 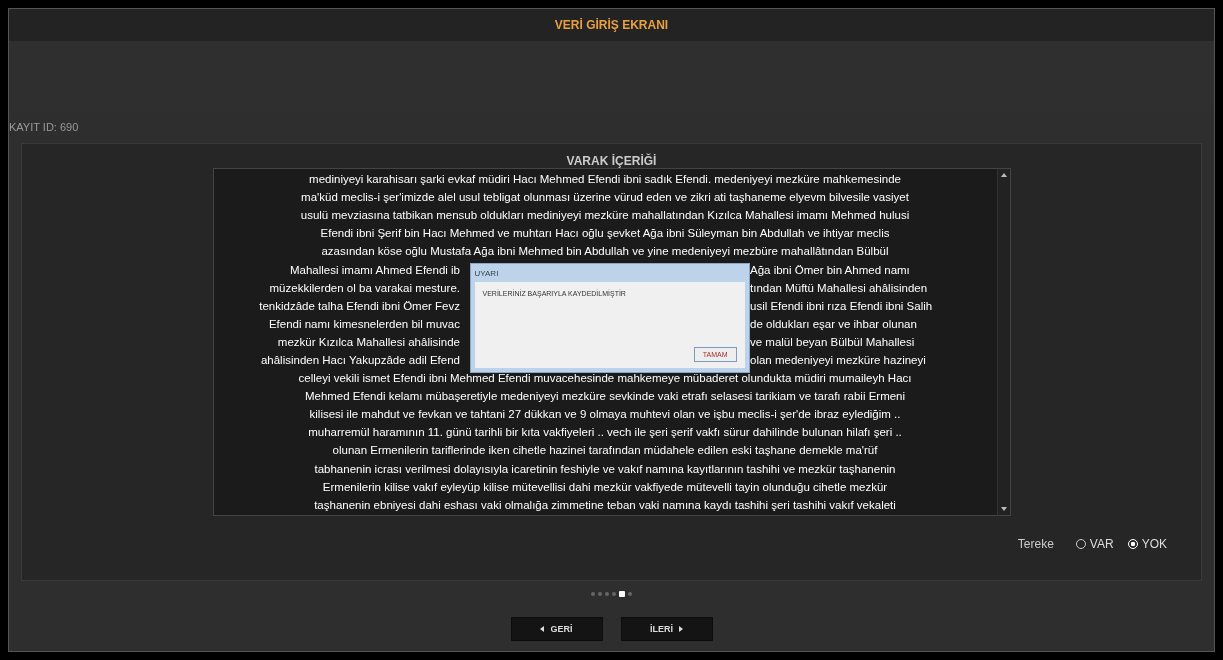 What do you see at coordinates (605, 432) in the screenshot?
I see `text-line: muharremül haramının 11. günü tarihli bir kıta vakfiyeleri .. vech ile şeri şerif vakfı sürur dahilinde bulunan hilafı şeri ..` at bounding box center [605, 432].